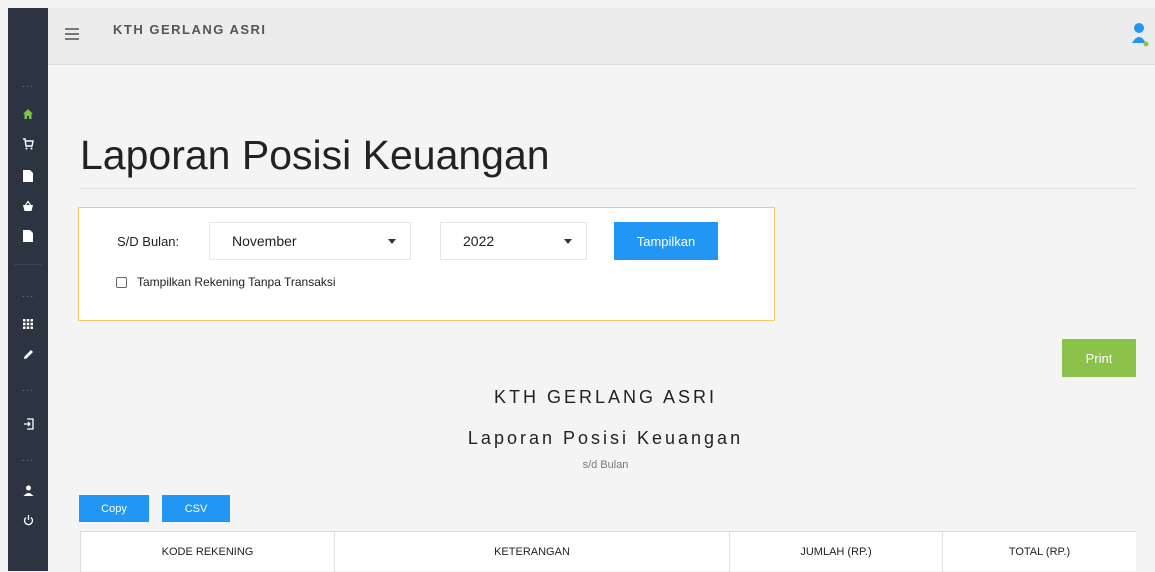 The width and height of the screenshot is (1155, 572). Describe the element at coordinates (196, 508) in the screenshot. I see `csv-button: CSV` at that location.